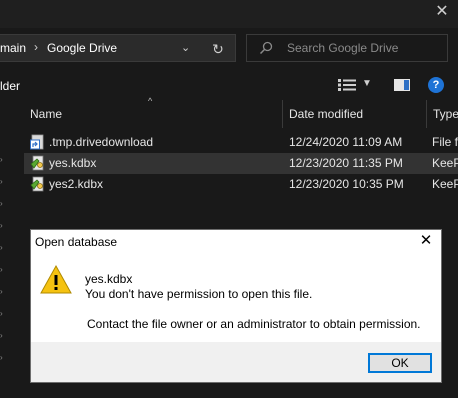 The width and height of the screenshot is (458, 398). What do you see at coordinates (346, 184) in the screenshot?
I see `file-date: 12/23/2020 10:35 PM` at bounding box center [346, 184].